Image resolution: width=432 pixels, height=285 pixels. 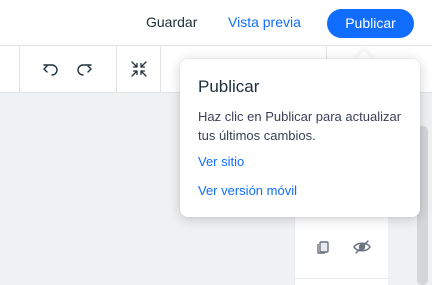 I want to click on side-panel-divider, so click(x=342, y=278).